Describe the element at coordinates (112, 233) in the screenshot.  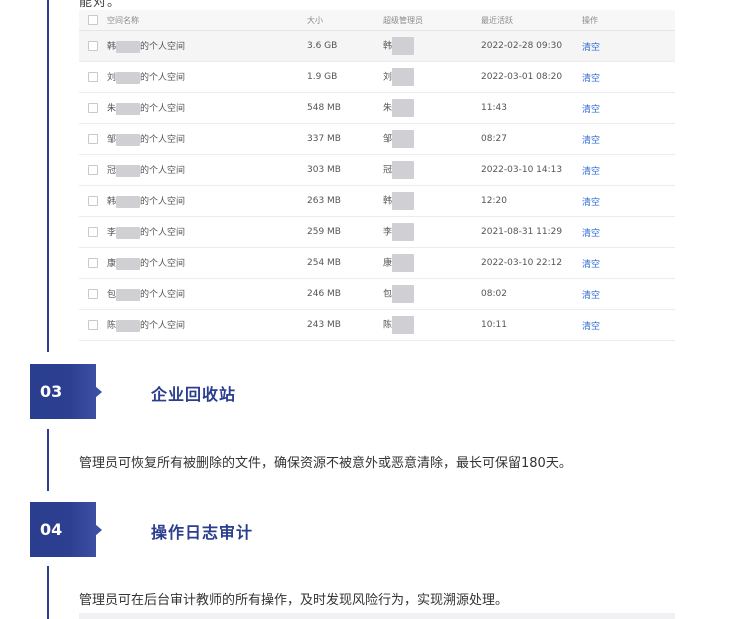
I see `name-prefix: 李` at that location.